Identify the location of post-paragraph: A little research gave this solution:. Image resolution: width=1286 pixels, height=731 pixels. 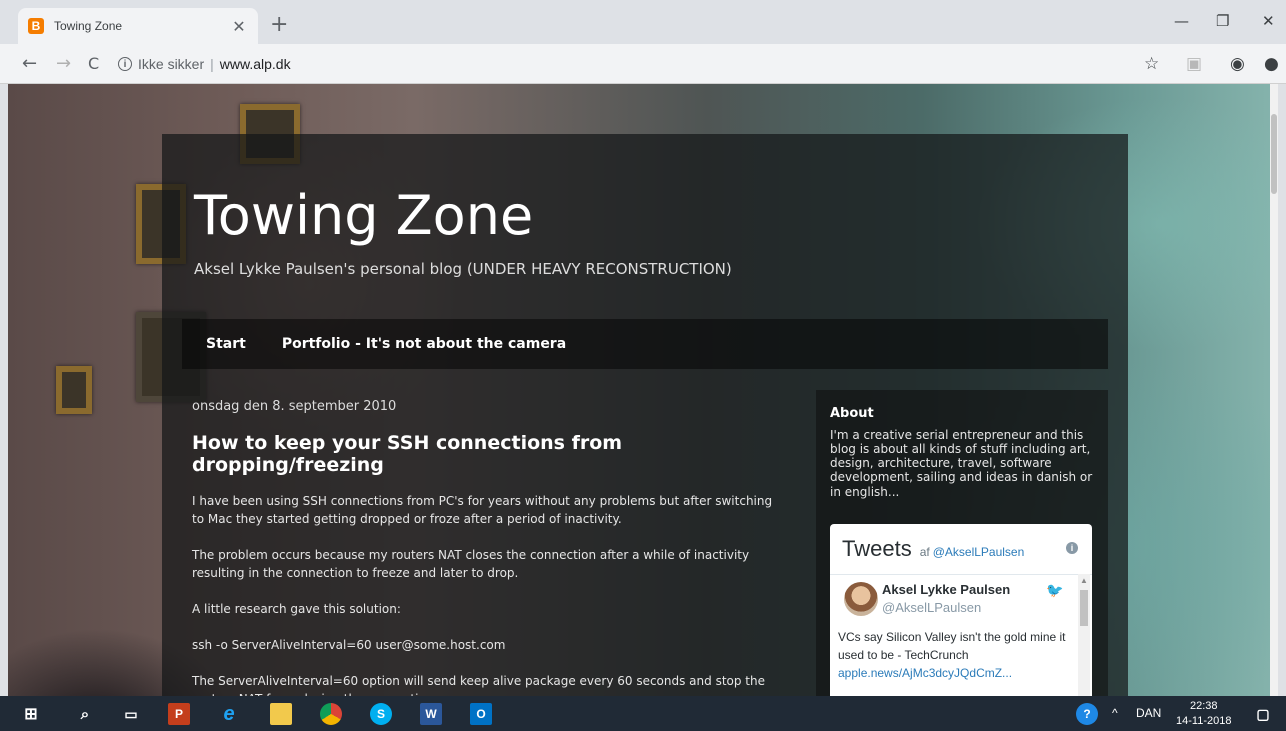
(296, 609).